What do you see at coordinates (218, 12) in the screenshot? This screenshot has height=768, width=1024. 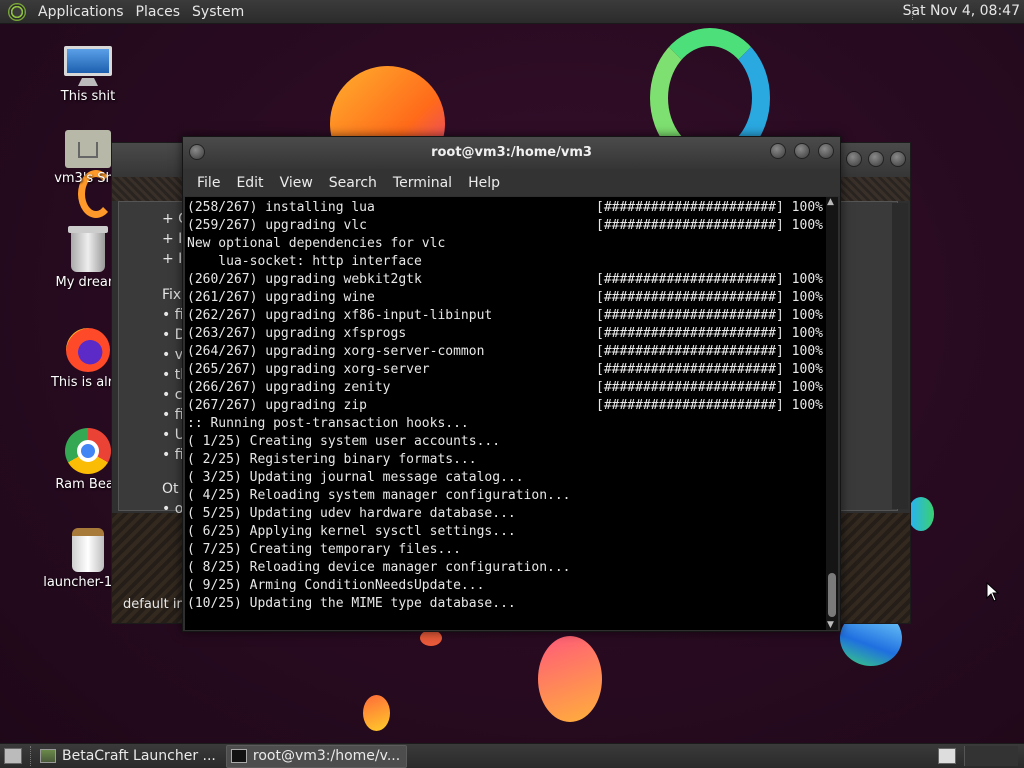 I see `system-menu: System` at bounding box center [218, 12].